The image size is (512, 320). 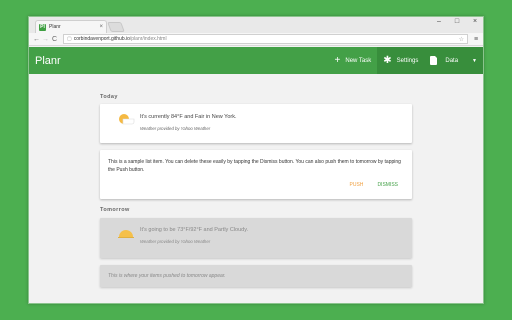 I want to click on plus-icon: +, so click(x=337, y=60).